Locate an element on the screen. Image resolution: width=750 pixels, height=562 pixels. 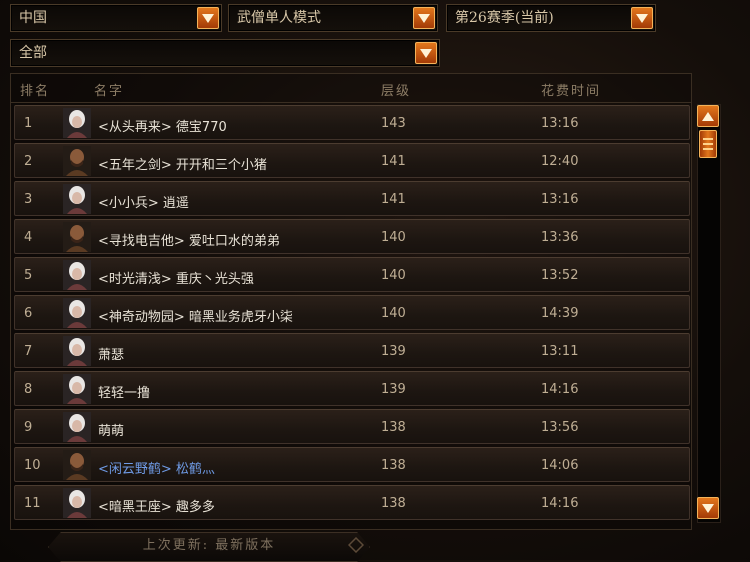
category-value: 全部 is located at coordinates (33, 53).